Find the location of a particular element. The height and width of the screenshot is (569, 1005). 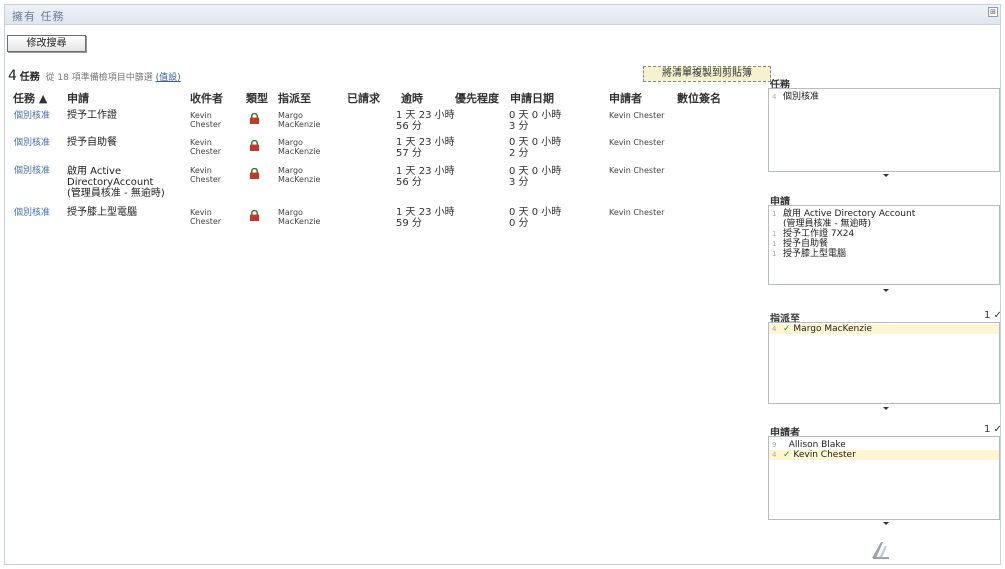

facet-label: 授予膝上型電腦 is located at coordinates (815, 254).